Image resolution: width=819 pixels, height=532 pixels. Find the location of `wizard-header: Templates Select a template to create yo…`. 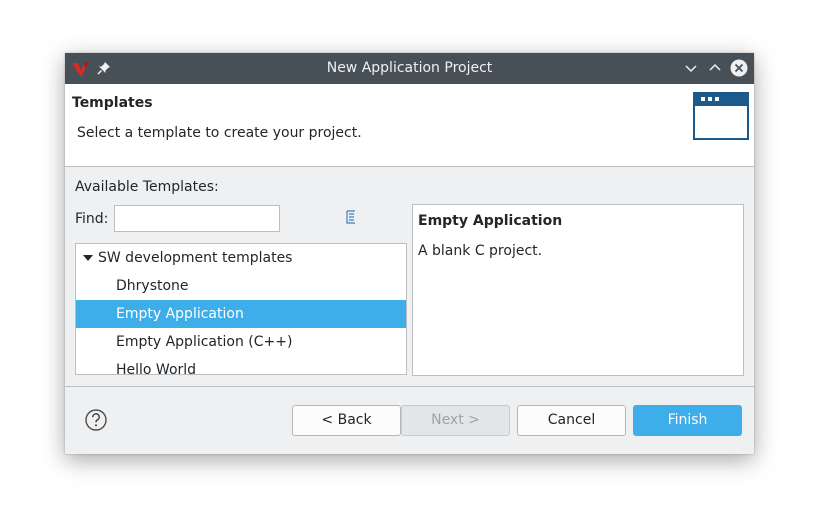

wizard-header: Templates Select a template to create yo… is located at coordinates (409, 125).